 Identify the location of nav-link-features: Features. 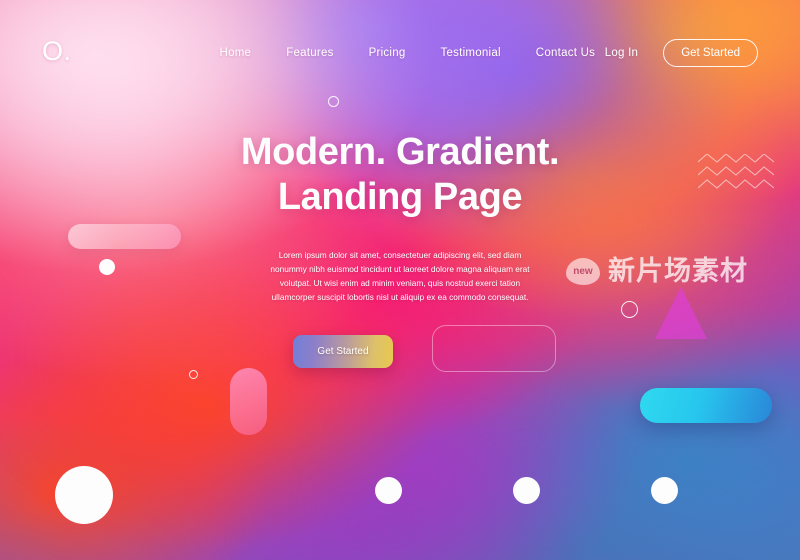
(309, 53).